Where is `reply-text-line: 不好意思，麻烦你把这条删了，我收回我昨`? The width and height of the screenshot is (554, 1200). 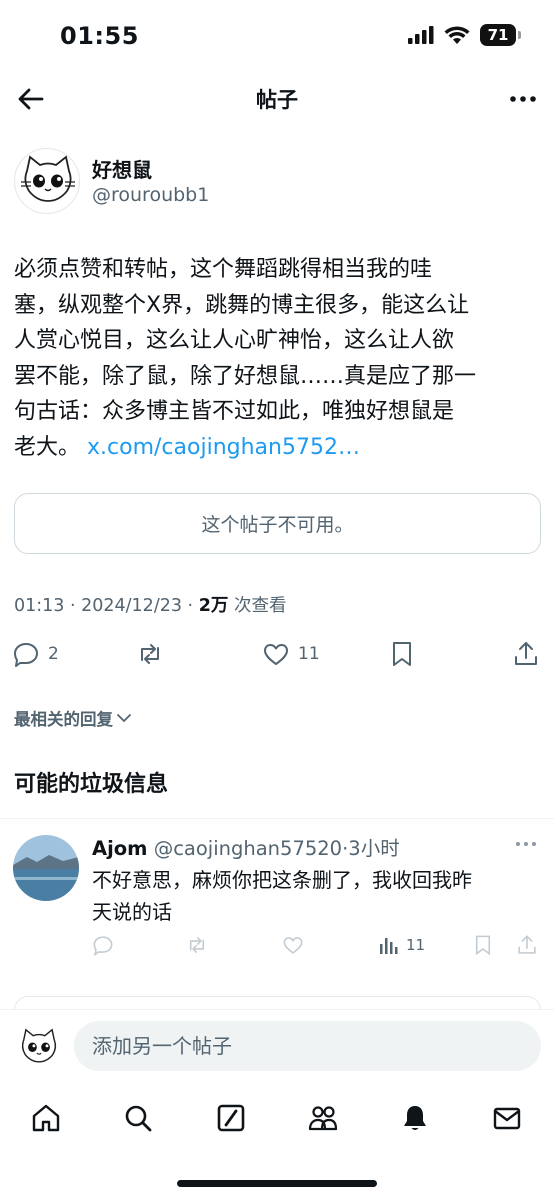 reply-text-line: 不好意思，麻烦你把这条删了，我收回我昨 is located at coordinates (282, 880).